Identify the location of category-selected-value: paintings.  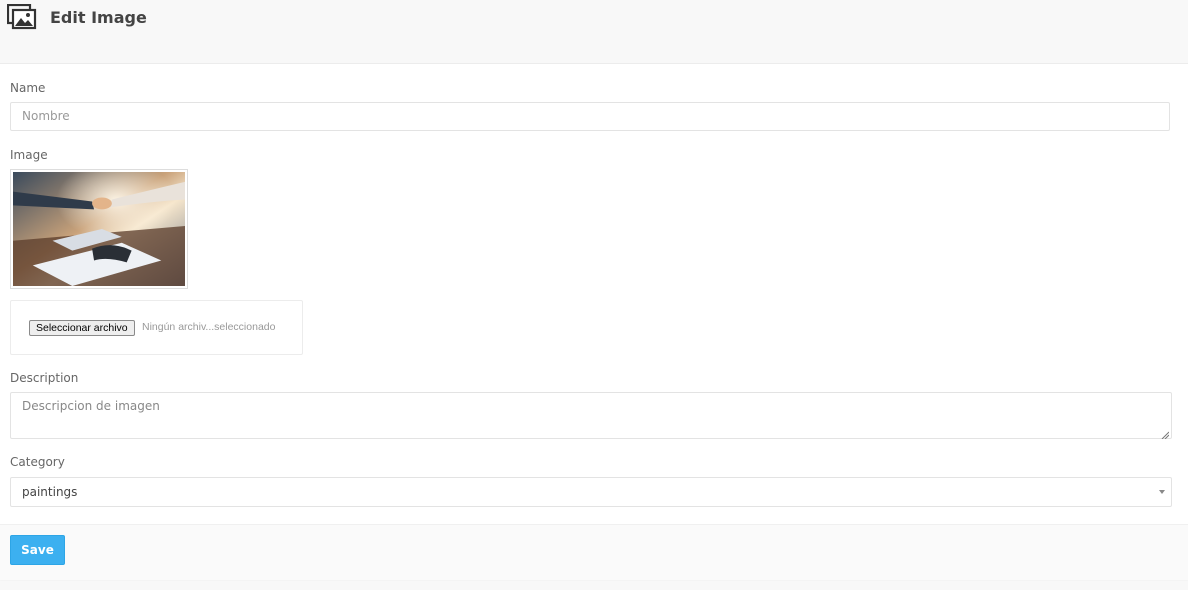
(50, 492).